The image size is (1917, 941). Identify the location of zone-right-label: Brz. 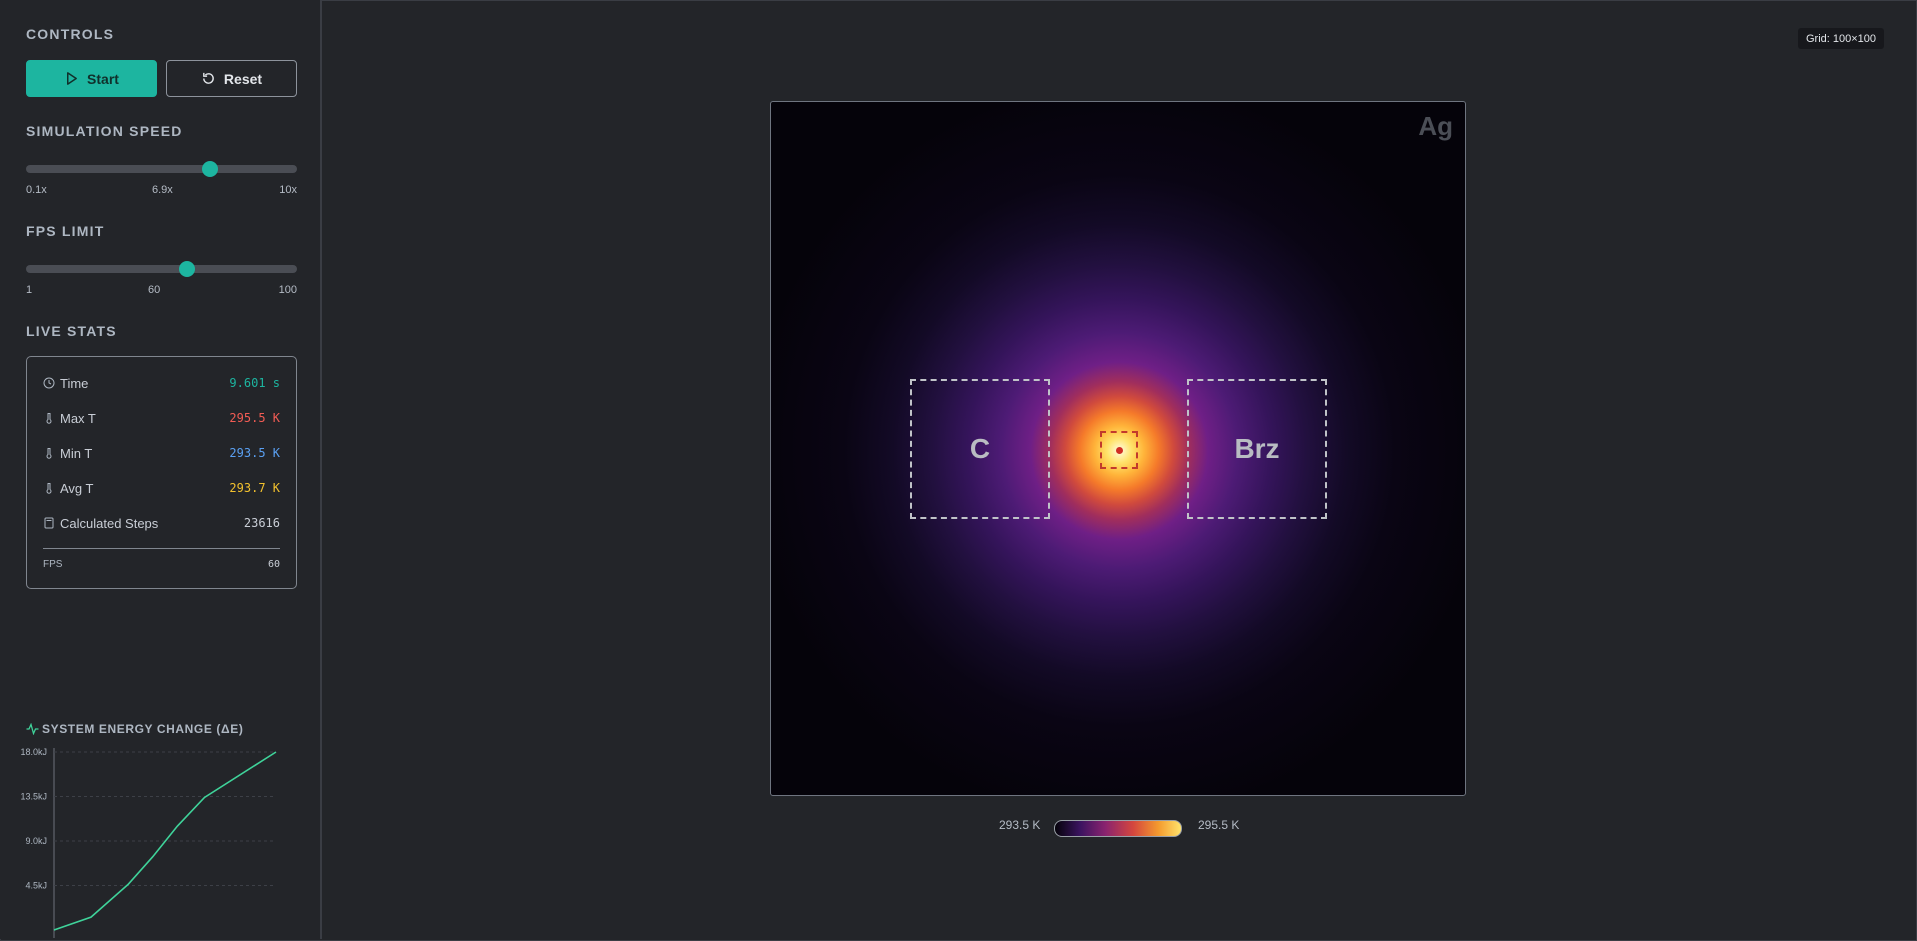
(1257, 448).